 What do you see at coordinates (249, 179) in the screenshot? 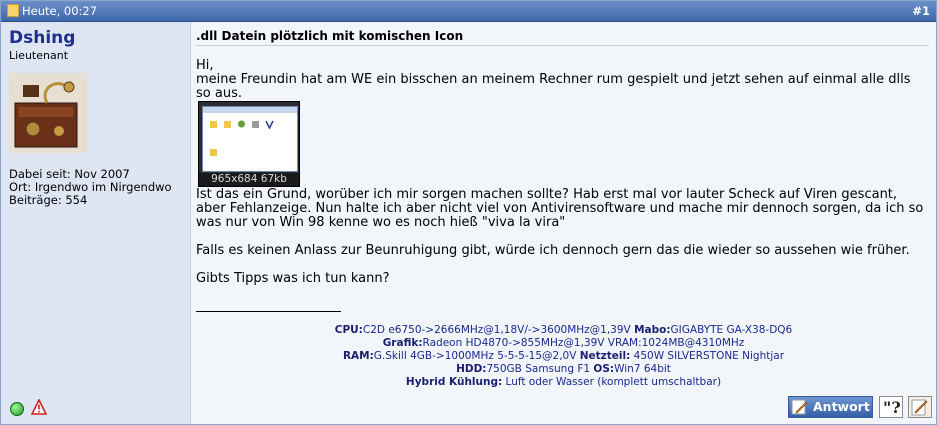
I see `thumbnail-caption: 965x684 67kb` at bounding box center [249, 179].